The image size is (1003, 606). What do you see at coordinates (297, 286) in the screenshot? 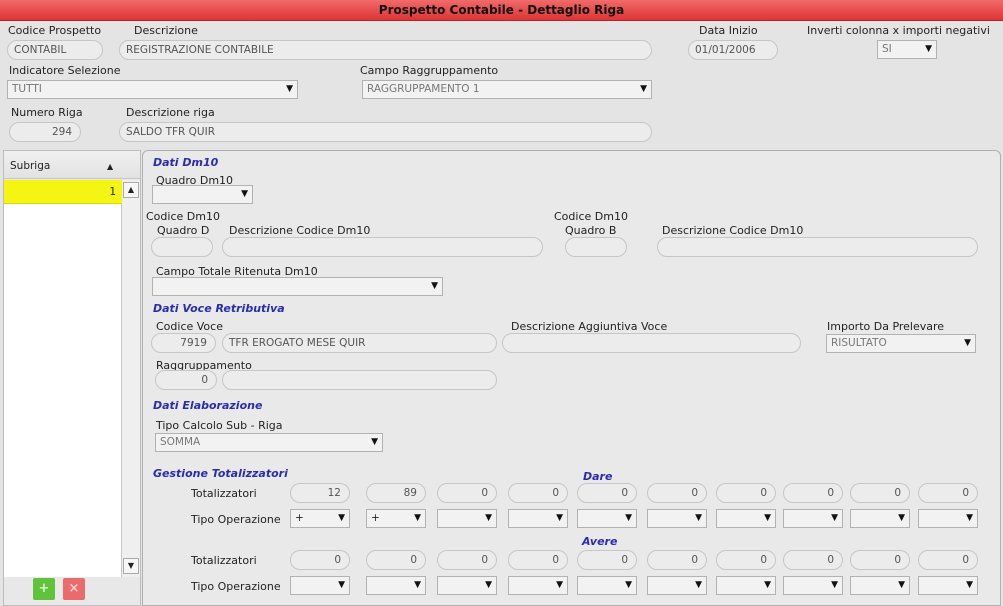
I see `campo-totale-select: ▼` at bounding box center [297, 286].